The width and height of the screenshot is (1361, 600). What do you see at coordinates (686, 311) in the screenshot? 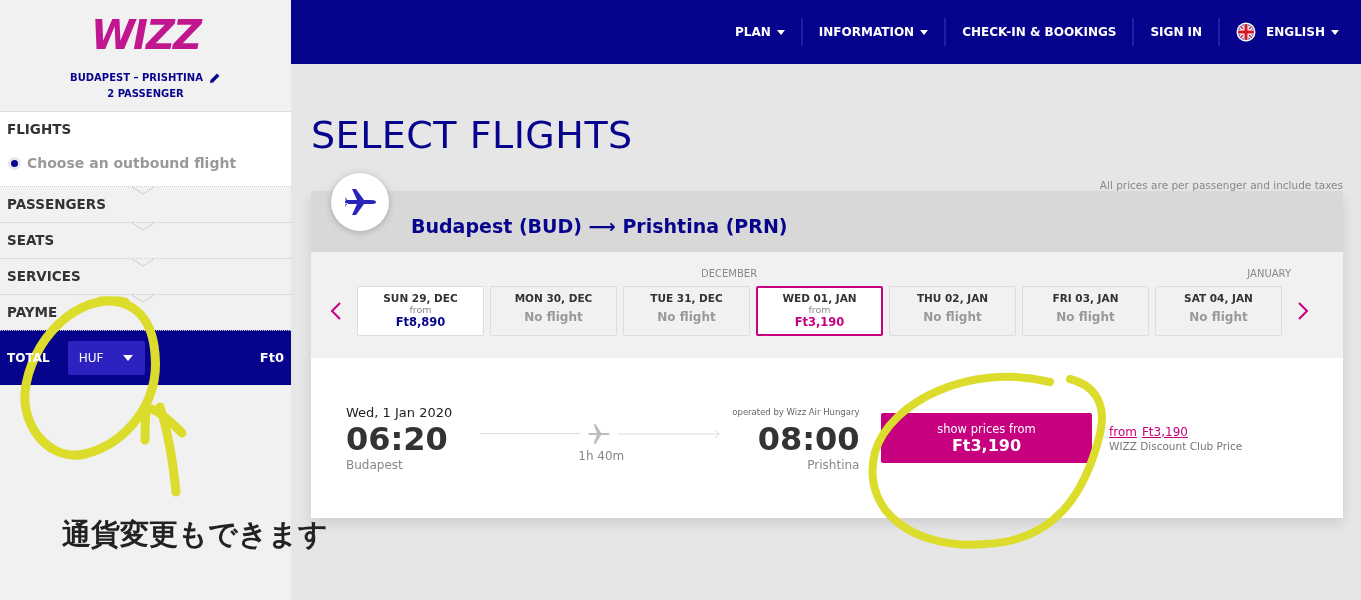
I see `date-tab: TUE 31, DEC No flight` at bounding box center [686, 311].